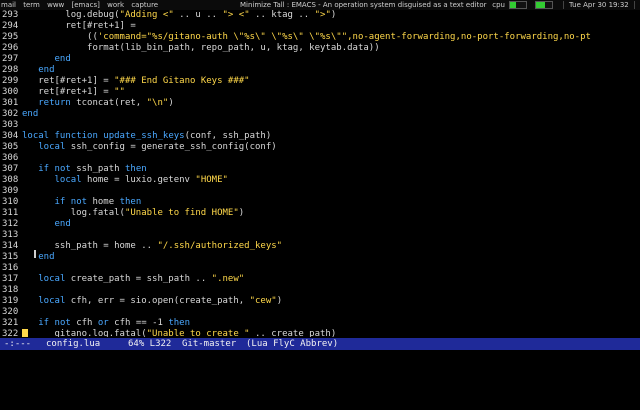 The height and width of the screenshot is (410, 640). What do you see at coordinates (320, 202) in the screenshot?
I see `code-line: 310 if not home then` at bounding box center [320, 202].